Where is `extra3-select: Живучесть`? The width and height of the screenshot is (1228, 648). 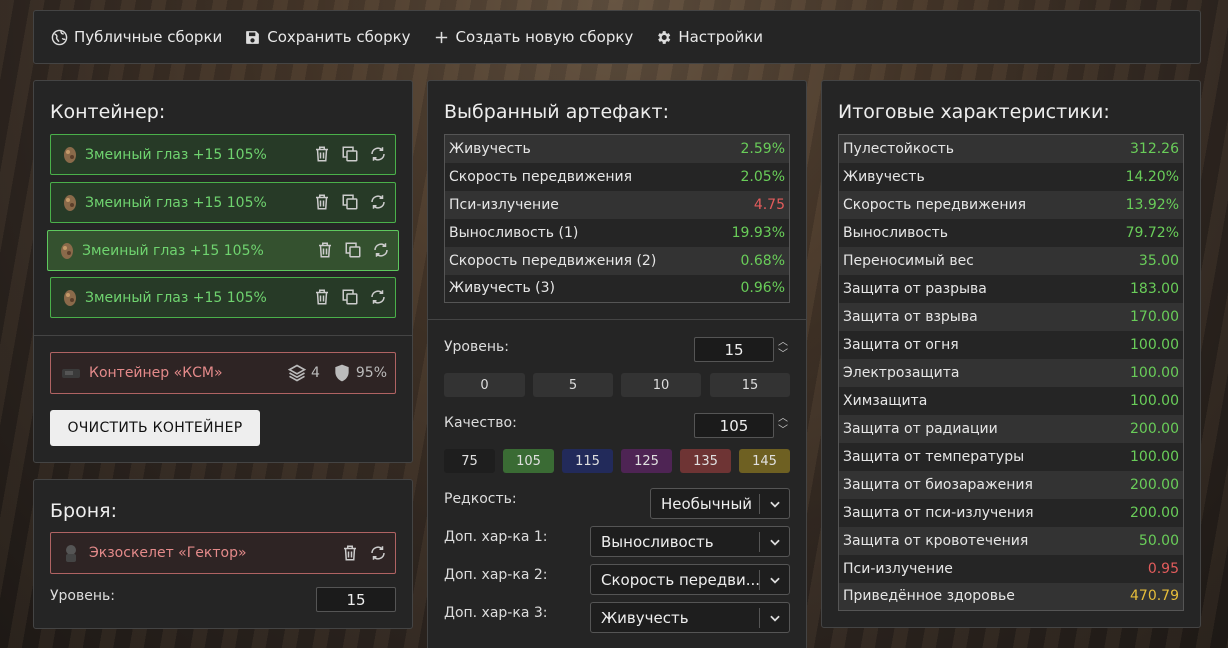
extra3-select: Живучесть is located at coordinates (690, 617).